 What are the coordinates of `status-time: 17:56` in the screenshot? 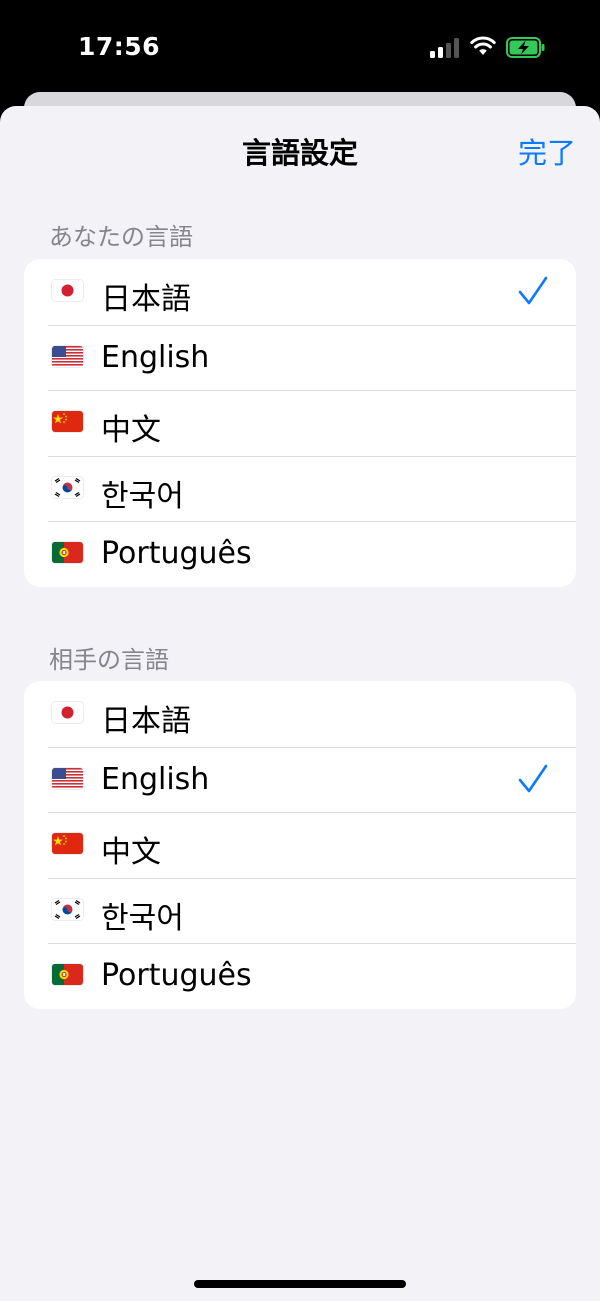 It's located at (119, 46).